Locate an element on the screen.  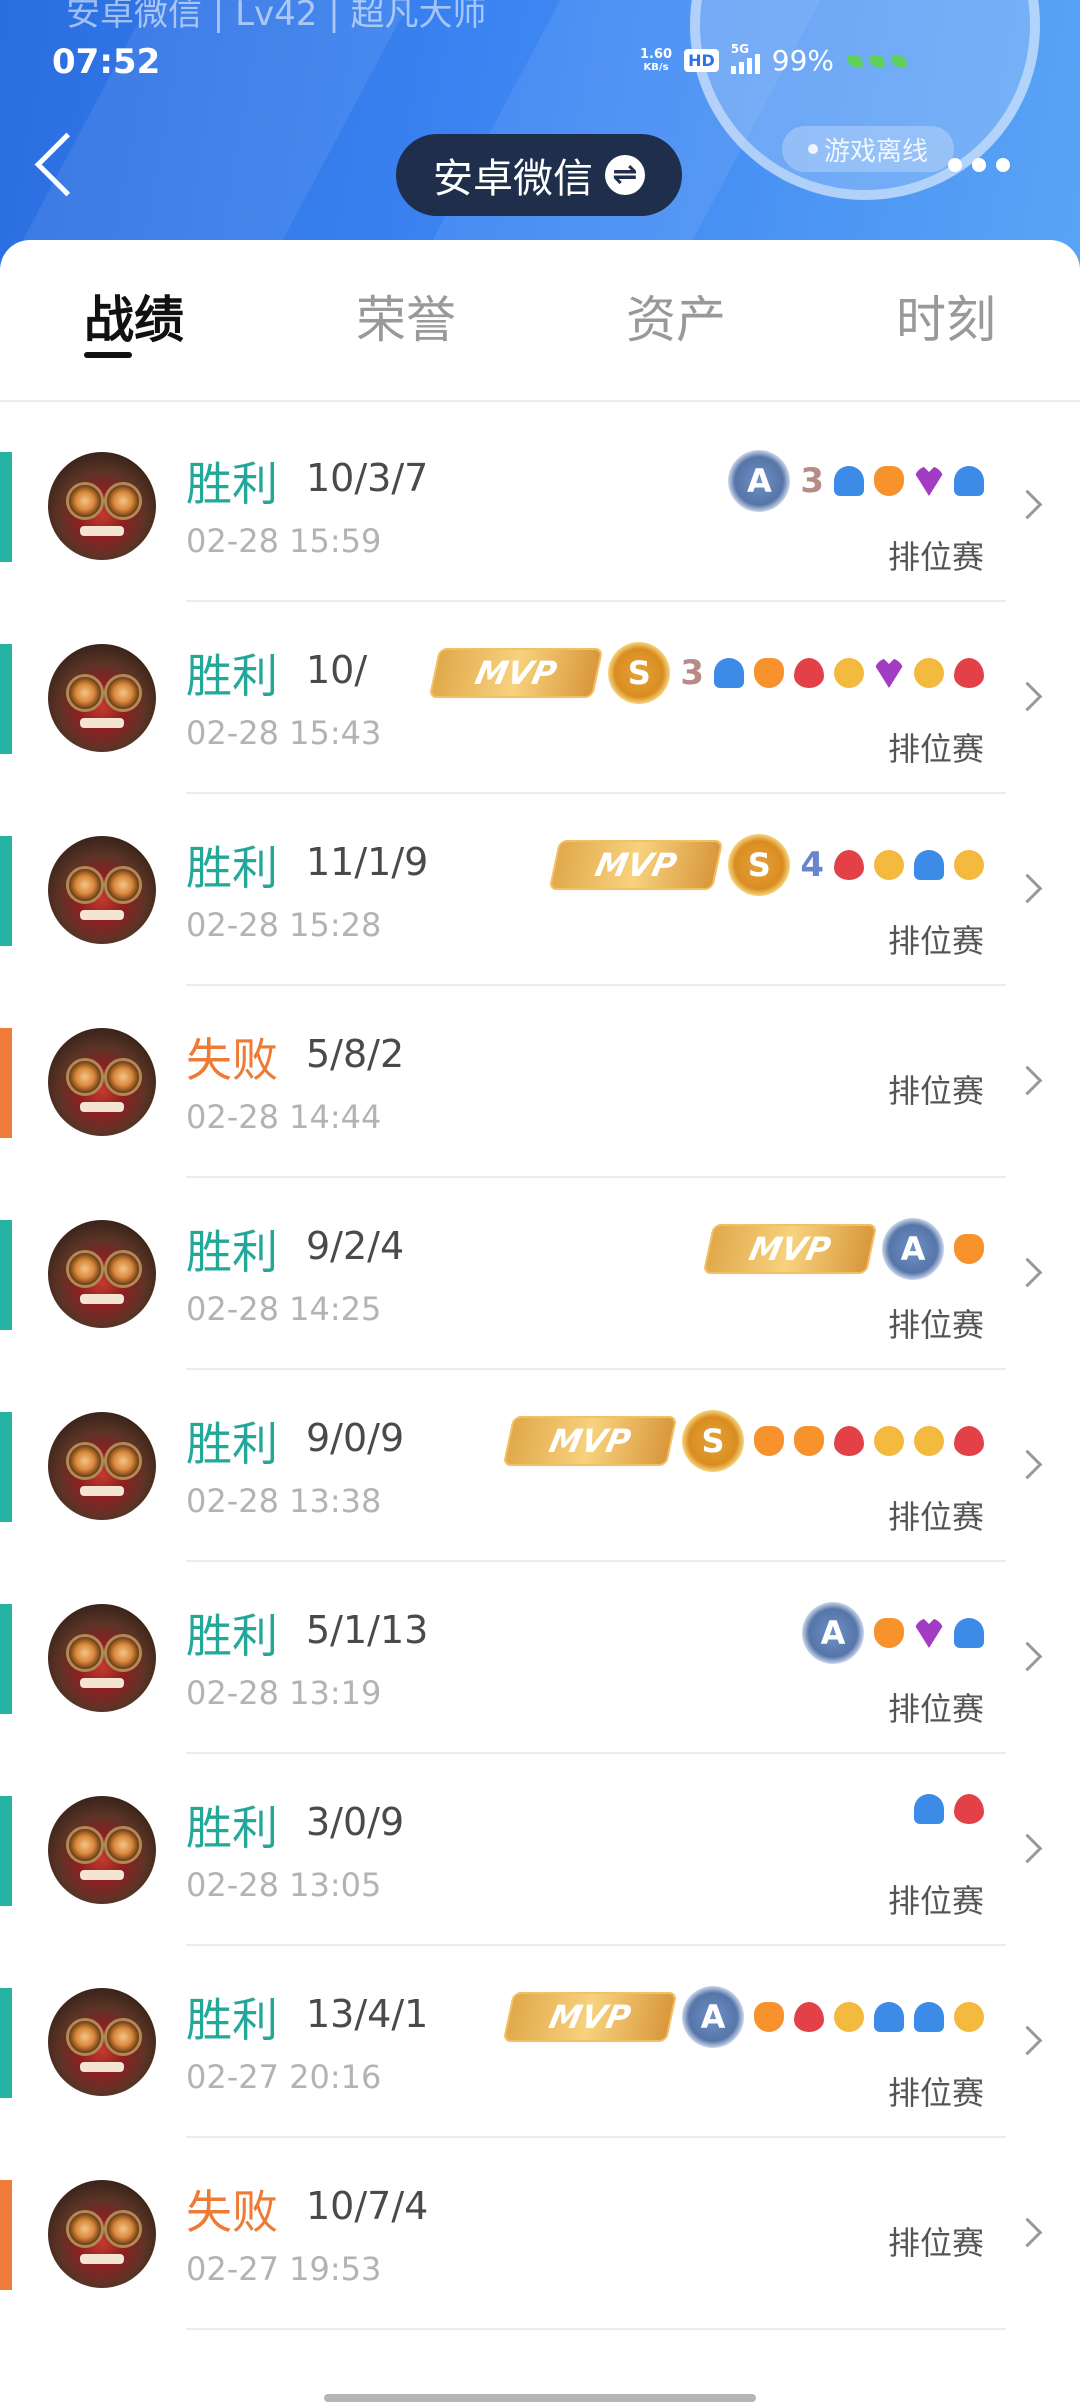
match-row: 胜利 3/0/9 02-28 13:05 排位赛 is located at coordinates (540, 1850).